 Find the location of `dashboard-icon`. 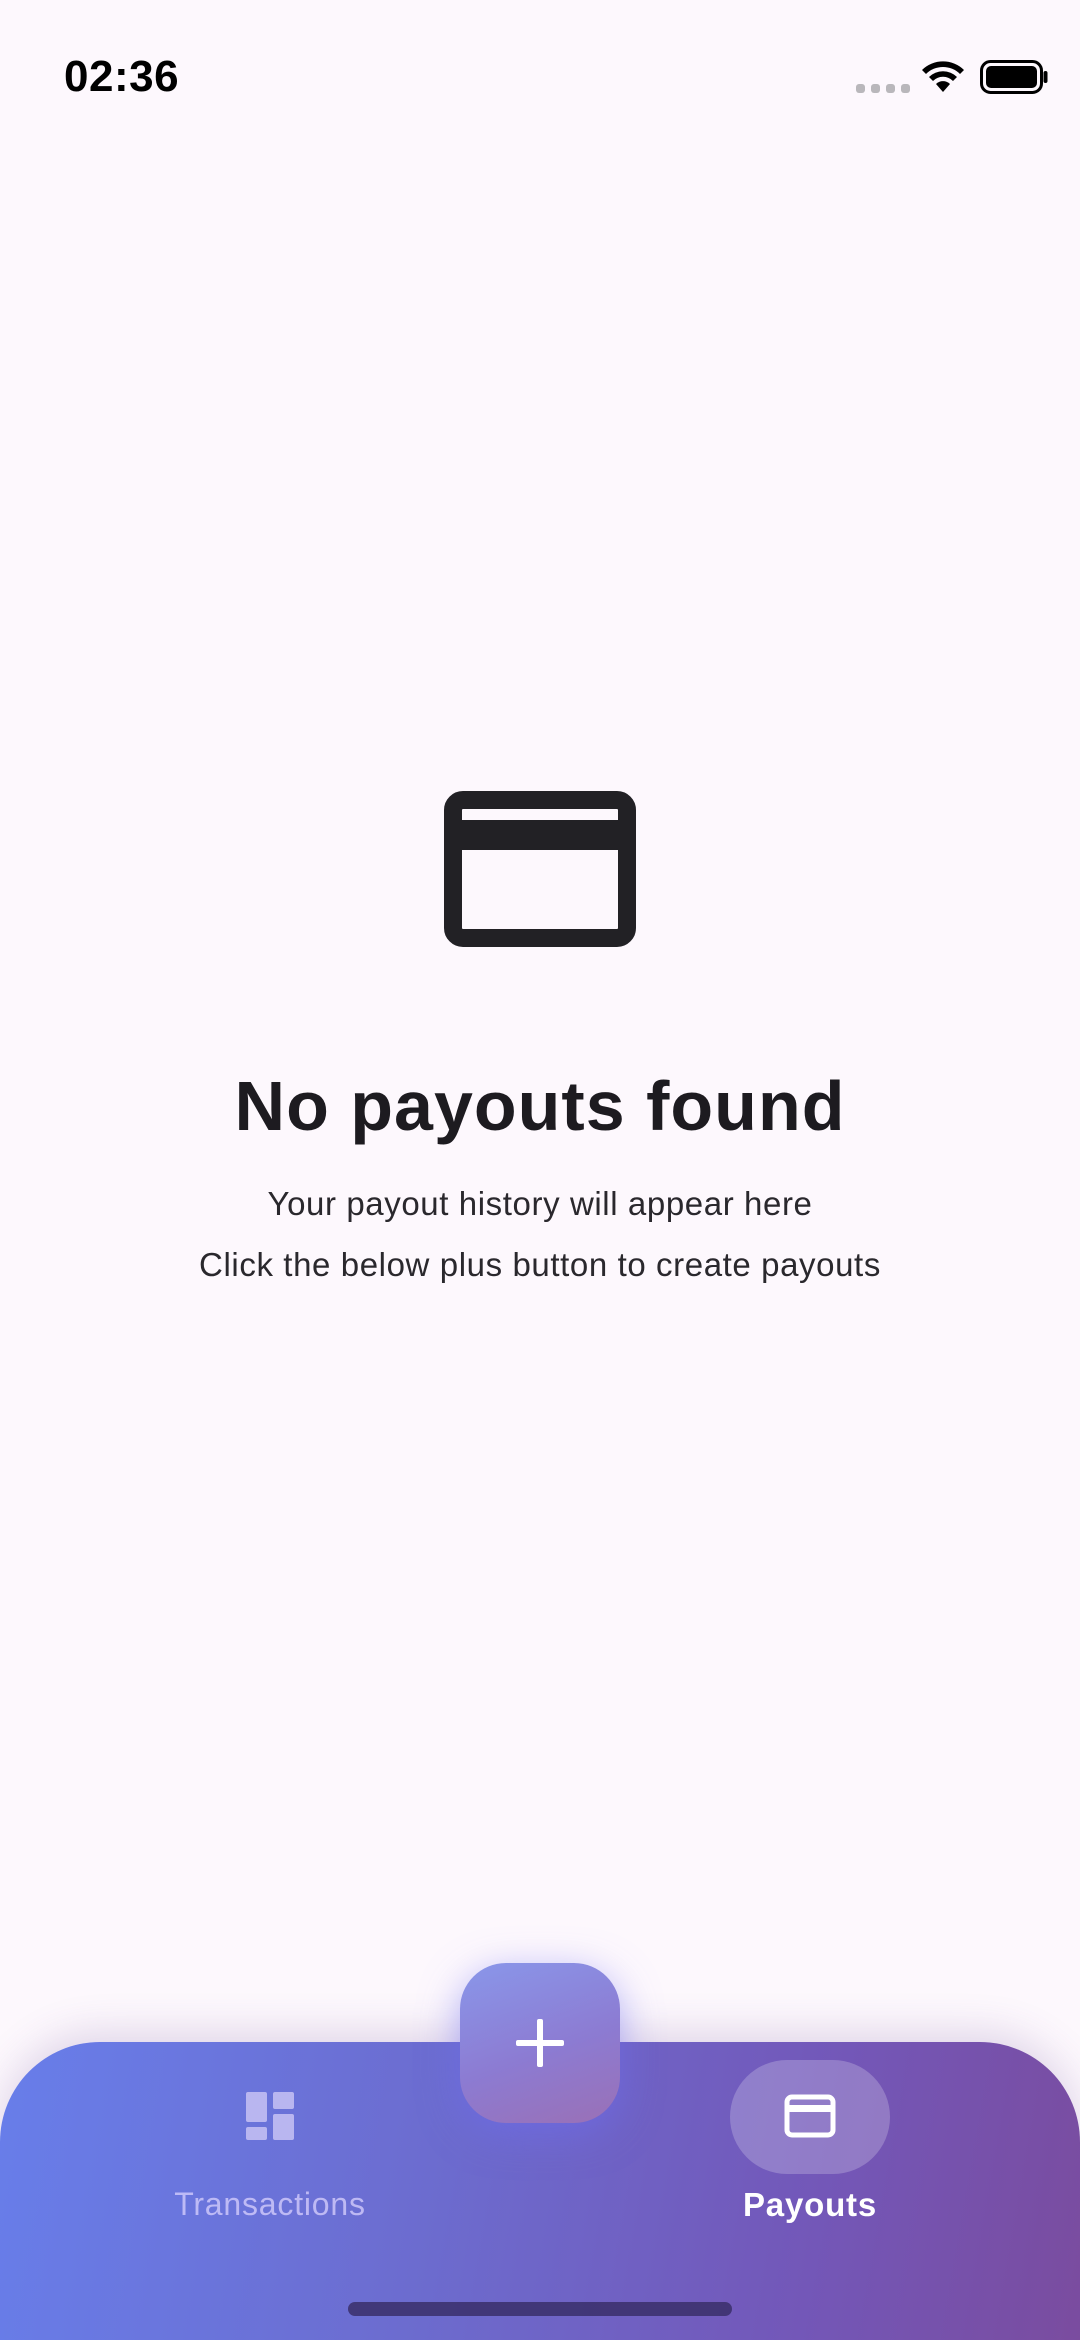

dashboard-icon is located at coordinates (270, 2116).